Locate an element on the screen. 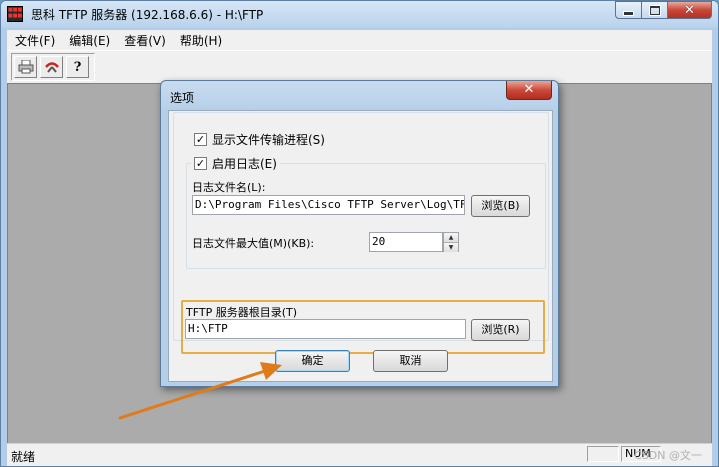 The image size is (719, 467). help-button: ? is located at coordinates (77, 67).